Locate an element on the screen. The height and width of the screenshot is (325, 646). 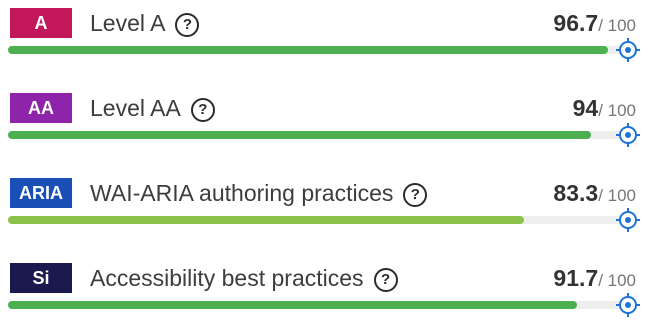
score-number: 96.7 is located at coordinates (576, 23).